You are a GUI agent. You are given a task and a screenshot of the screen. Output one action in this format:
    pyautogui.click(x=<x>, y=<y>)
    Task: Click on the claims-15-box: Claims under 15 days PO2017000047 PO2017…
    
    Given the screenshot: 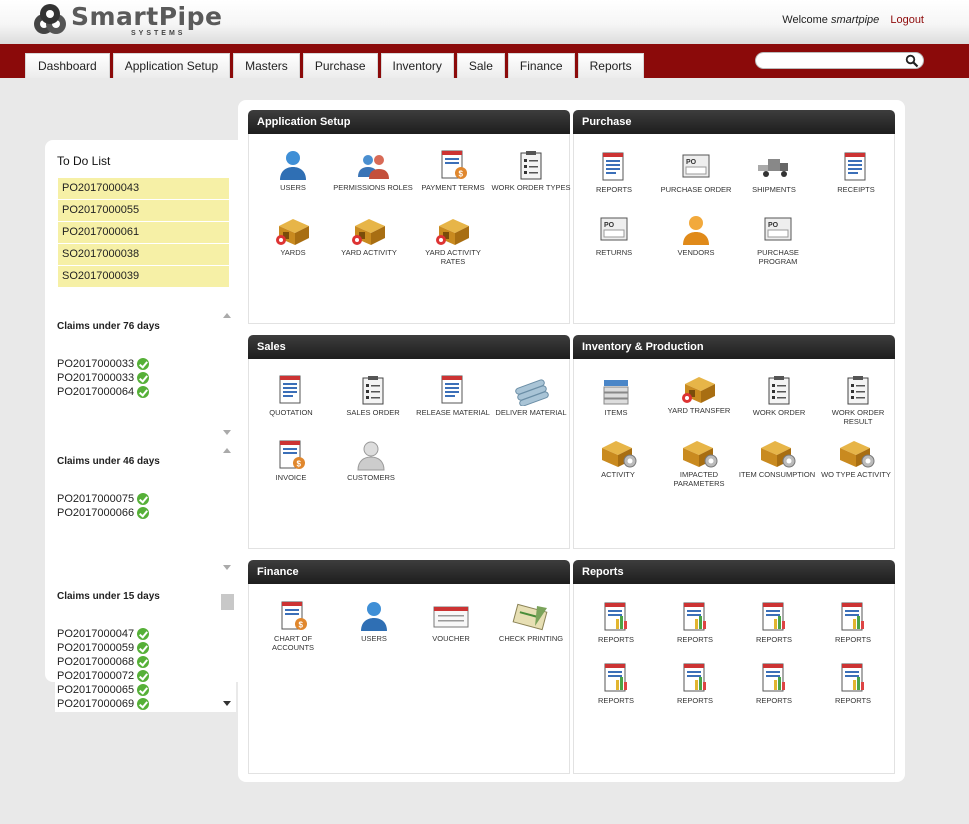 What is the action you would take?
    pyautogui.click(x=145, y=644)
    